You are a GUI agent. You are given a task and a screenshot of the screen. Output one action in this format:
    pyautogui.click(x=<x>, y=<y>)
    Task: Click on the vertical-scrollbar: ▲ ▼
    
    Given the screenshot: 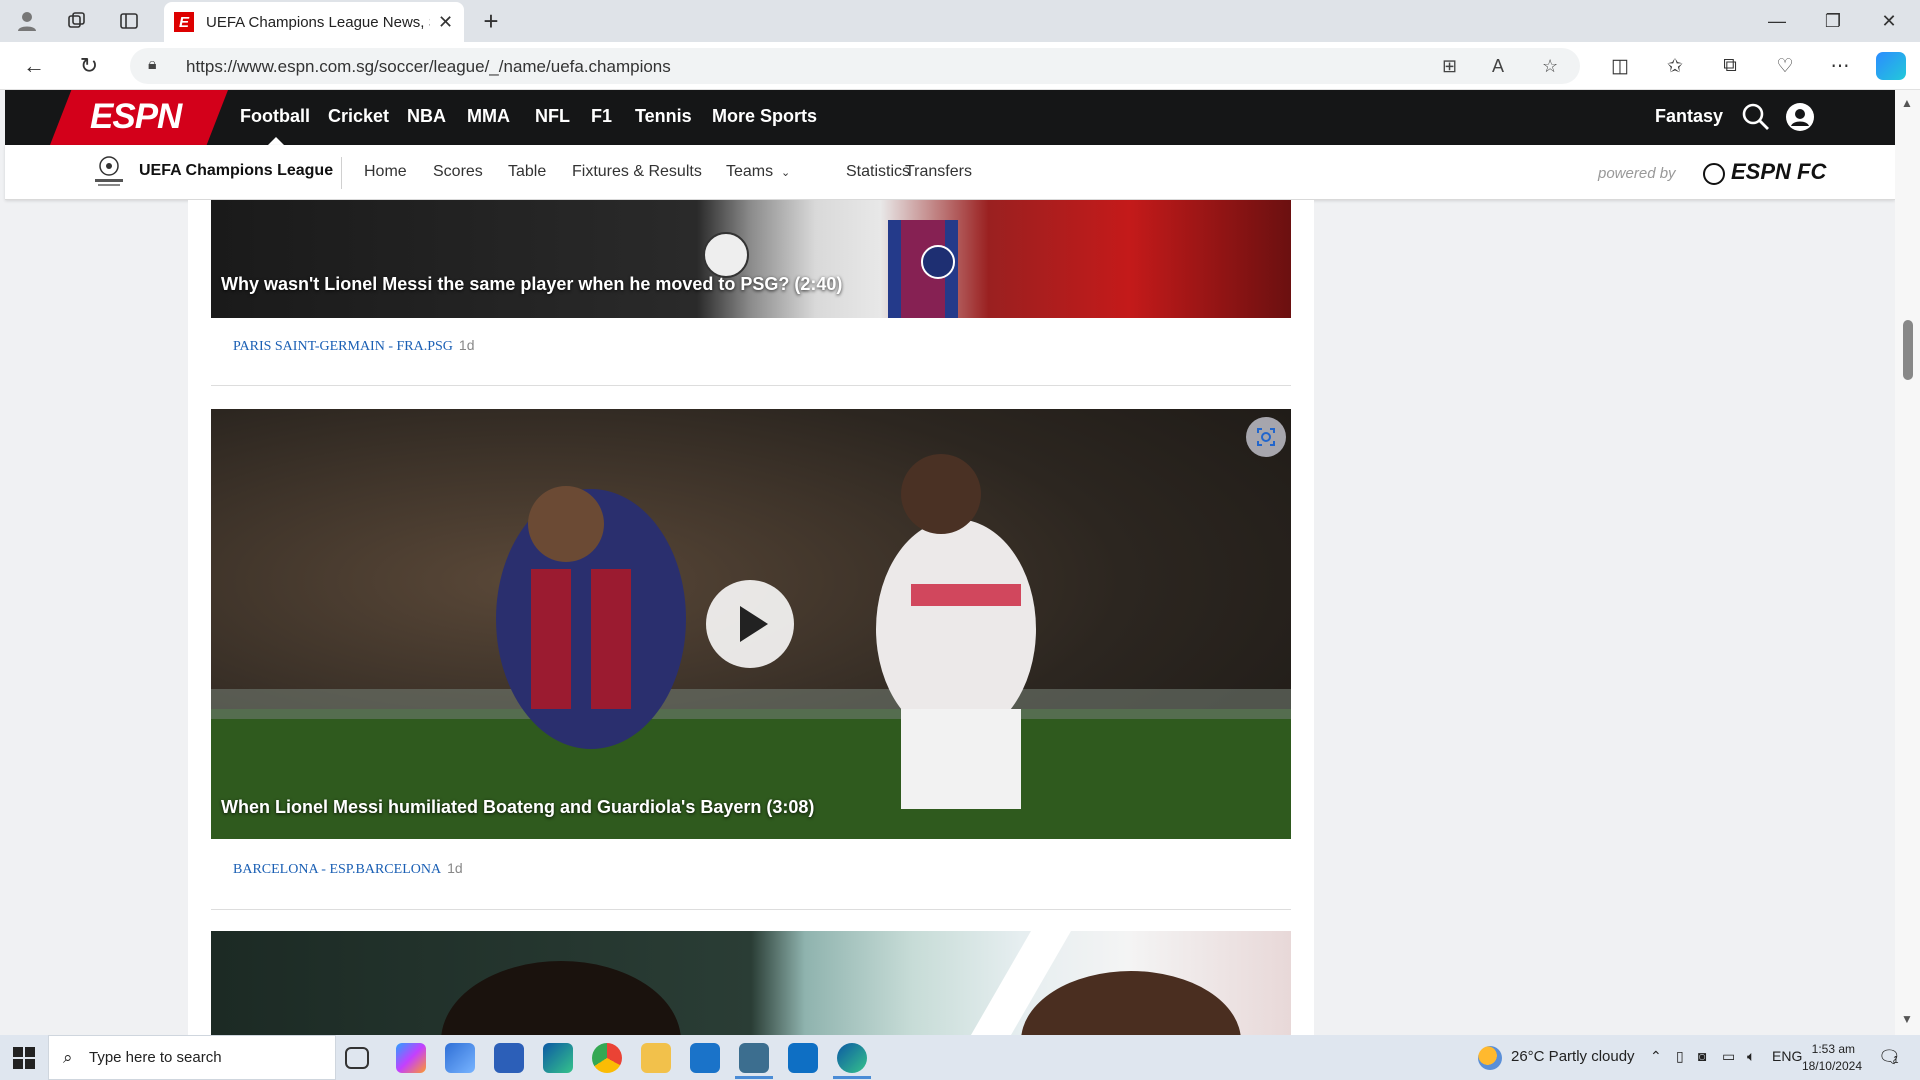 What is the action you would take?
    pyautogui.click(x=1907, y=562)
    